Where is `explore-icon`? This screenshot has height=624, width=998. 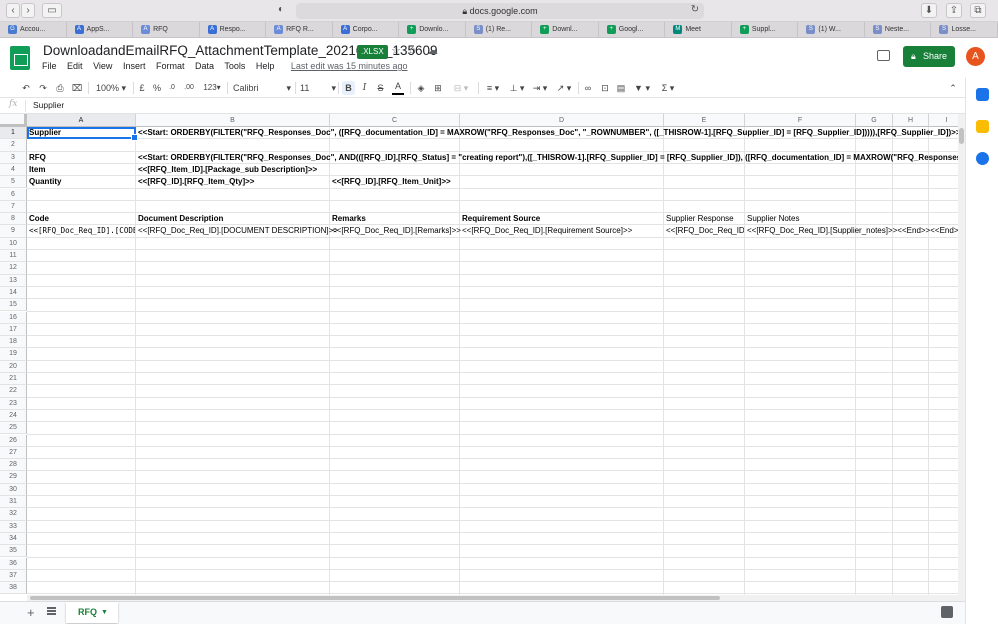 explore-icon is located at coordinates (947, 612).